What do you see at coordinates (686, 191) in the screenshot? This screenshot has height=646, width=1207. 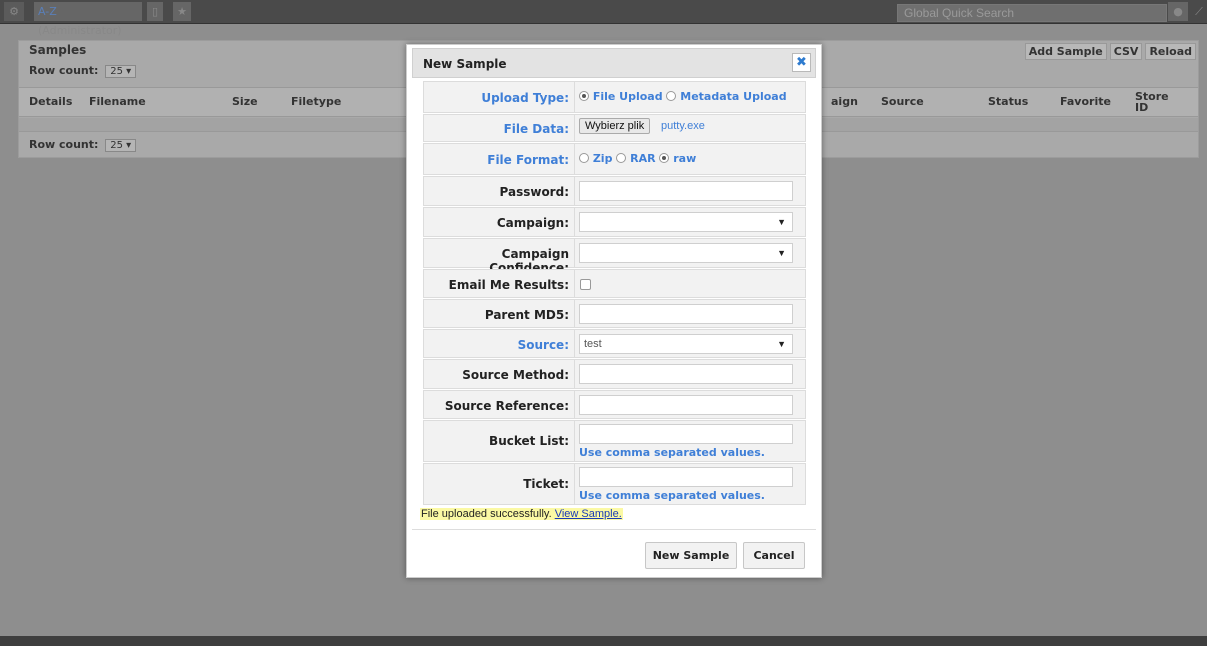 I see `password-input` at bounding box center [686, 191].